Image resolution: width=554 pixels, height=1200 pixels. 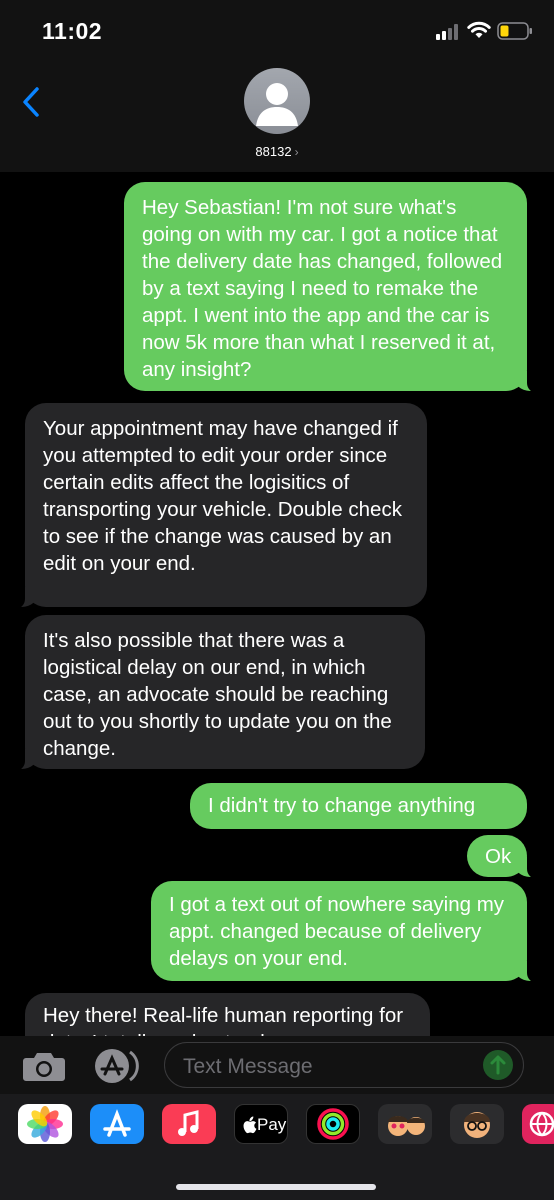 What do you see at coordinates (538, 1124) in the screenshot?
I see `web-icon` at bounding box center [538, 1124].